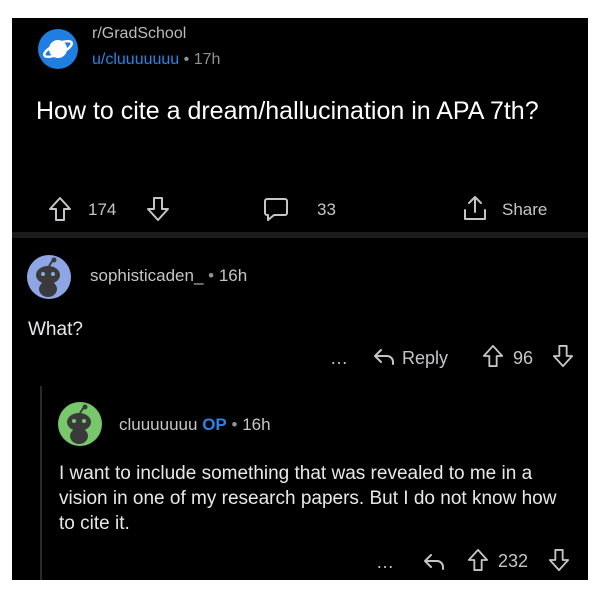 The height and width of the screenshot is (600, 600). What do you see at coordinates (276, 209) in the screenshot?
I see `comment-icon` at bounding box center [276, 209].